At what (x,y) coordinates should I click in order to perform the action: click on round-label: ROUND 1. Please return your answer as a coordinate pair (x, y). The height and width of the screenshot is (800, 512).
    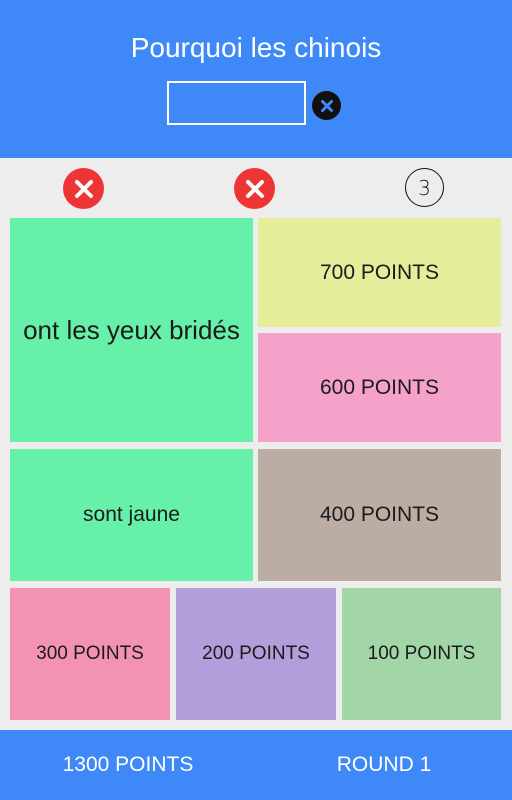
    Looking at the image, I should click on (384, 764).